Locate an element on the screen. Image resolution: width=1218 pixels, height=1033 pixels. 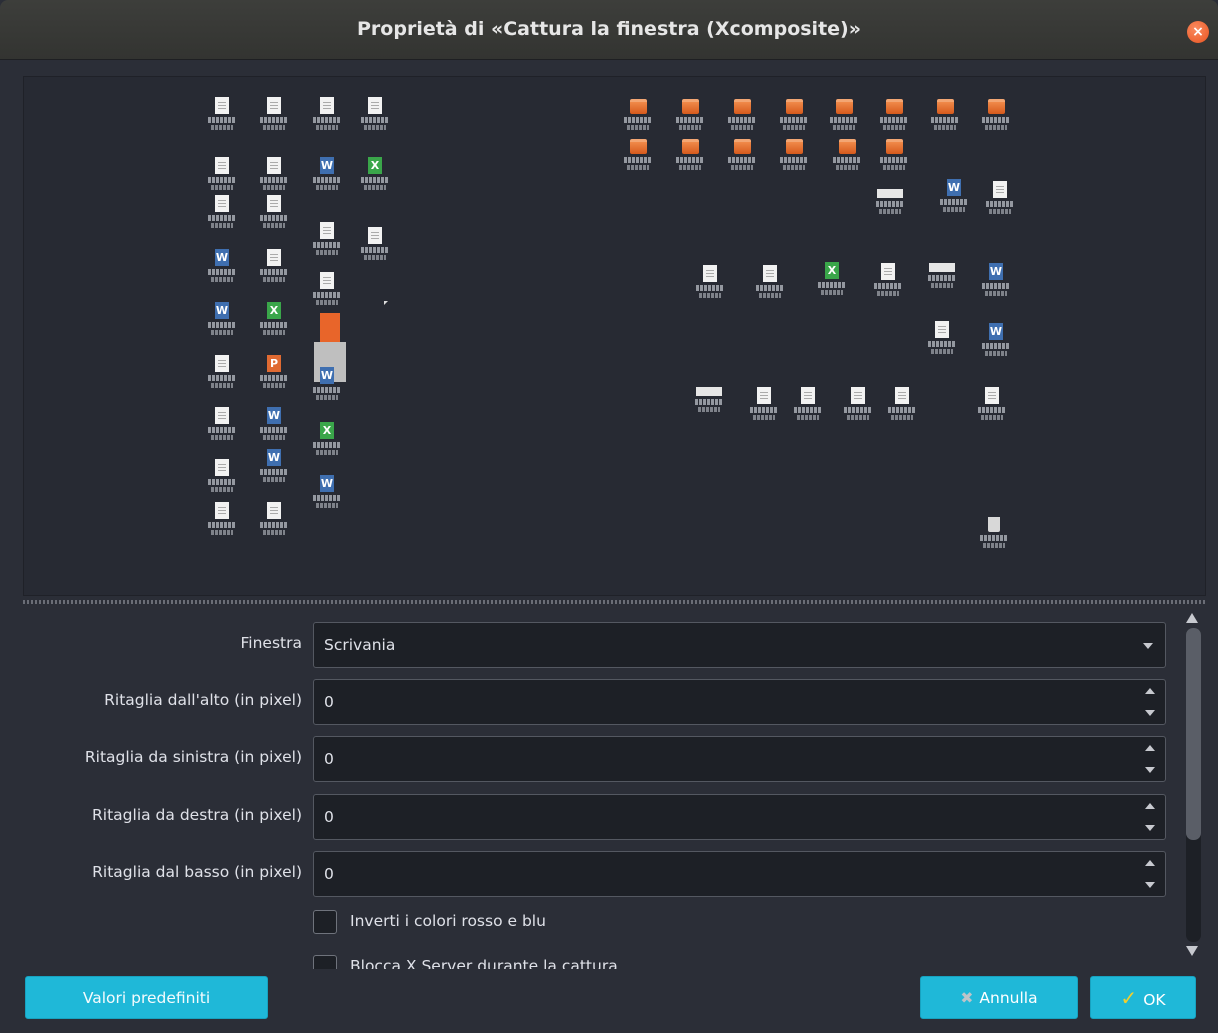
ok-button-label: OK is located at coordinates (1154, 1000).